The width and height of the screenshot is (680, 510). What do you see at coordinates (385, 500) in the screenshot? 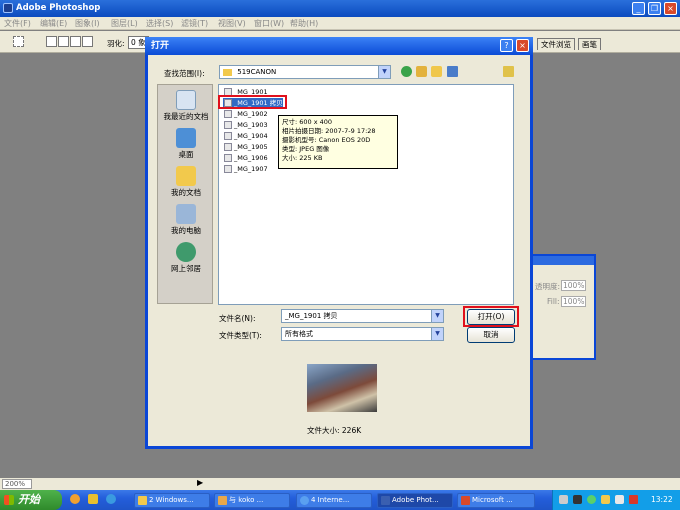
I see `photoshop-icon` at bounding box center [385, 500].